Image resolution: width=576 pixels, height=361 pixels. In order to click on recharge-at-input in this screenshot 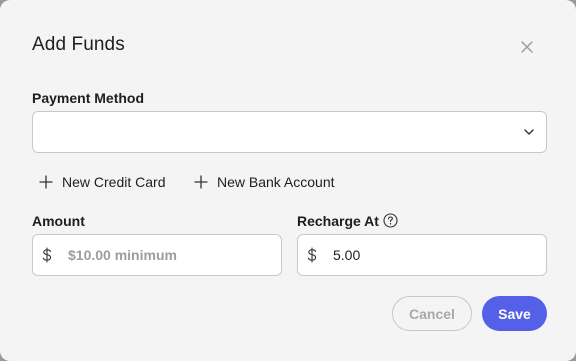, I will do `click(423, 255)`.